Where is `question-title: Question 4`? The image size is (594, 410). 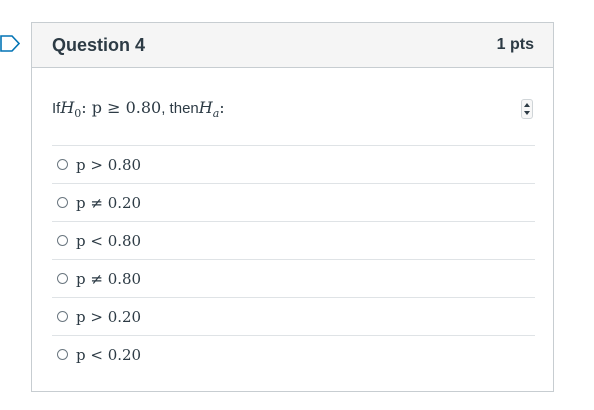 question-title: Question 4 is located at coordinates (99, 44).